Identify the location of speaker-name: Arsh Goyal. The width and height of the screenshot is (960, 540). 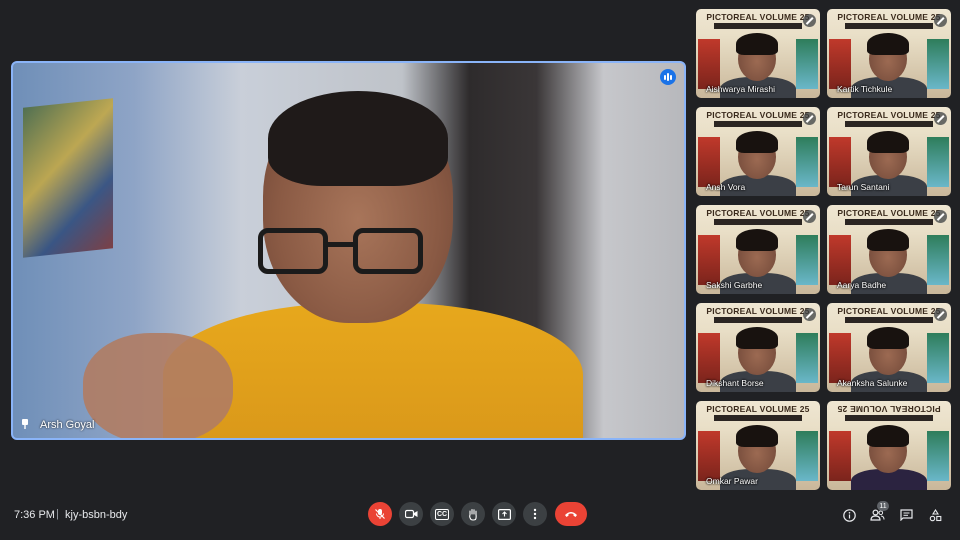
(67, 425).